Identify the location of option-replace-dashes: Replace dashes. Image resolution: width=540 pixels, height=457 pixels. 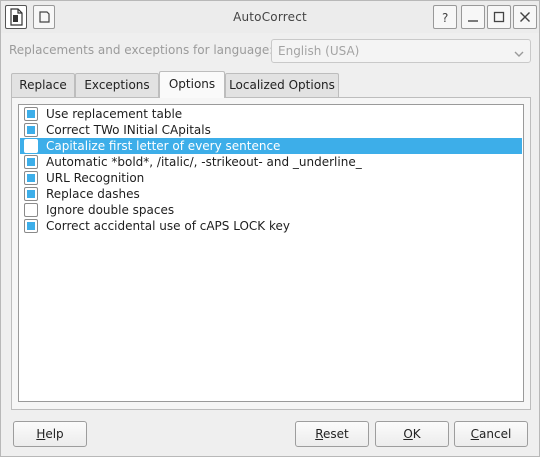
(271, 194).